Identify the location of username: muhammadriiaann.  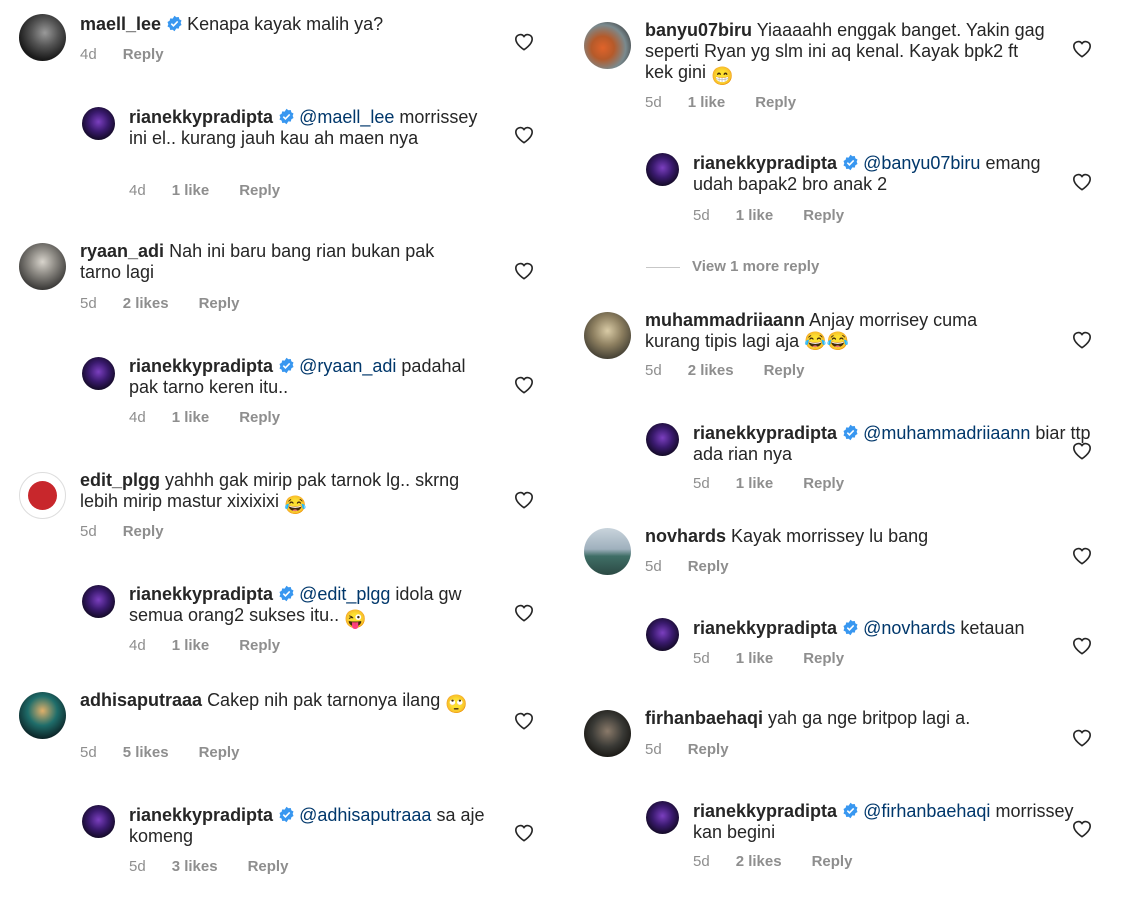
(725, 320).